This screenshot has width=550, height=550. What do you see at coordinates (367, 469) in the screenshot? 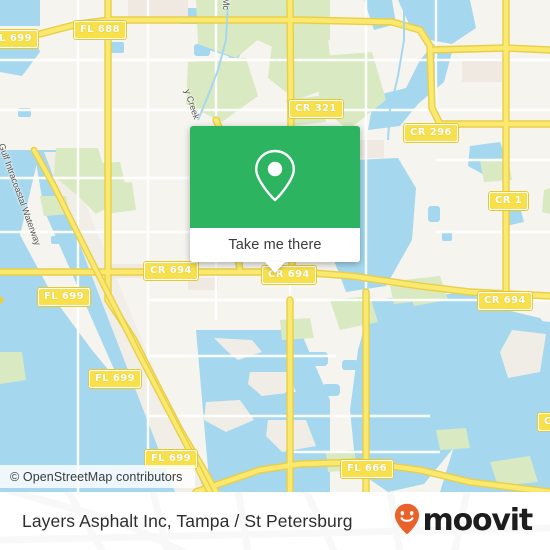
I see `road-shield-fl666: FL 666` at bounding box center [367, 469].